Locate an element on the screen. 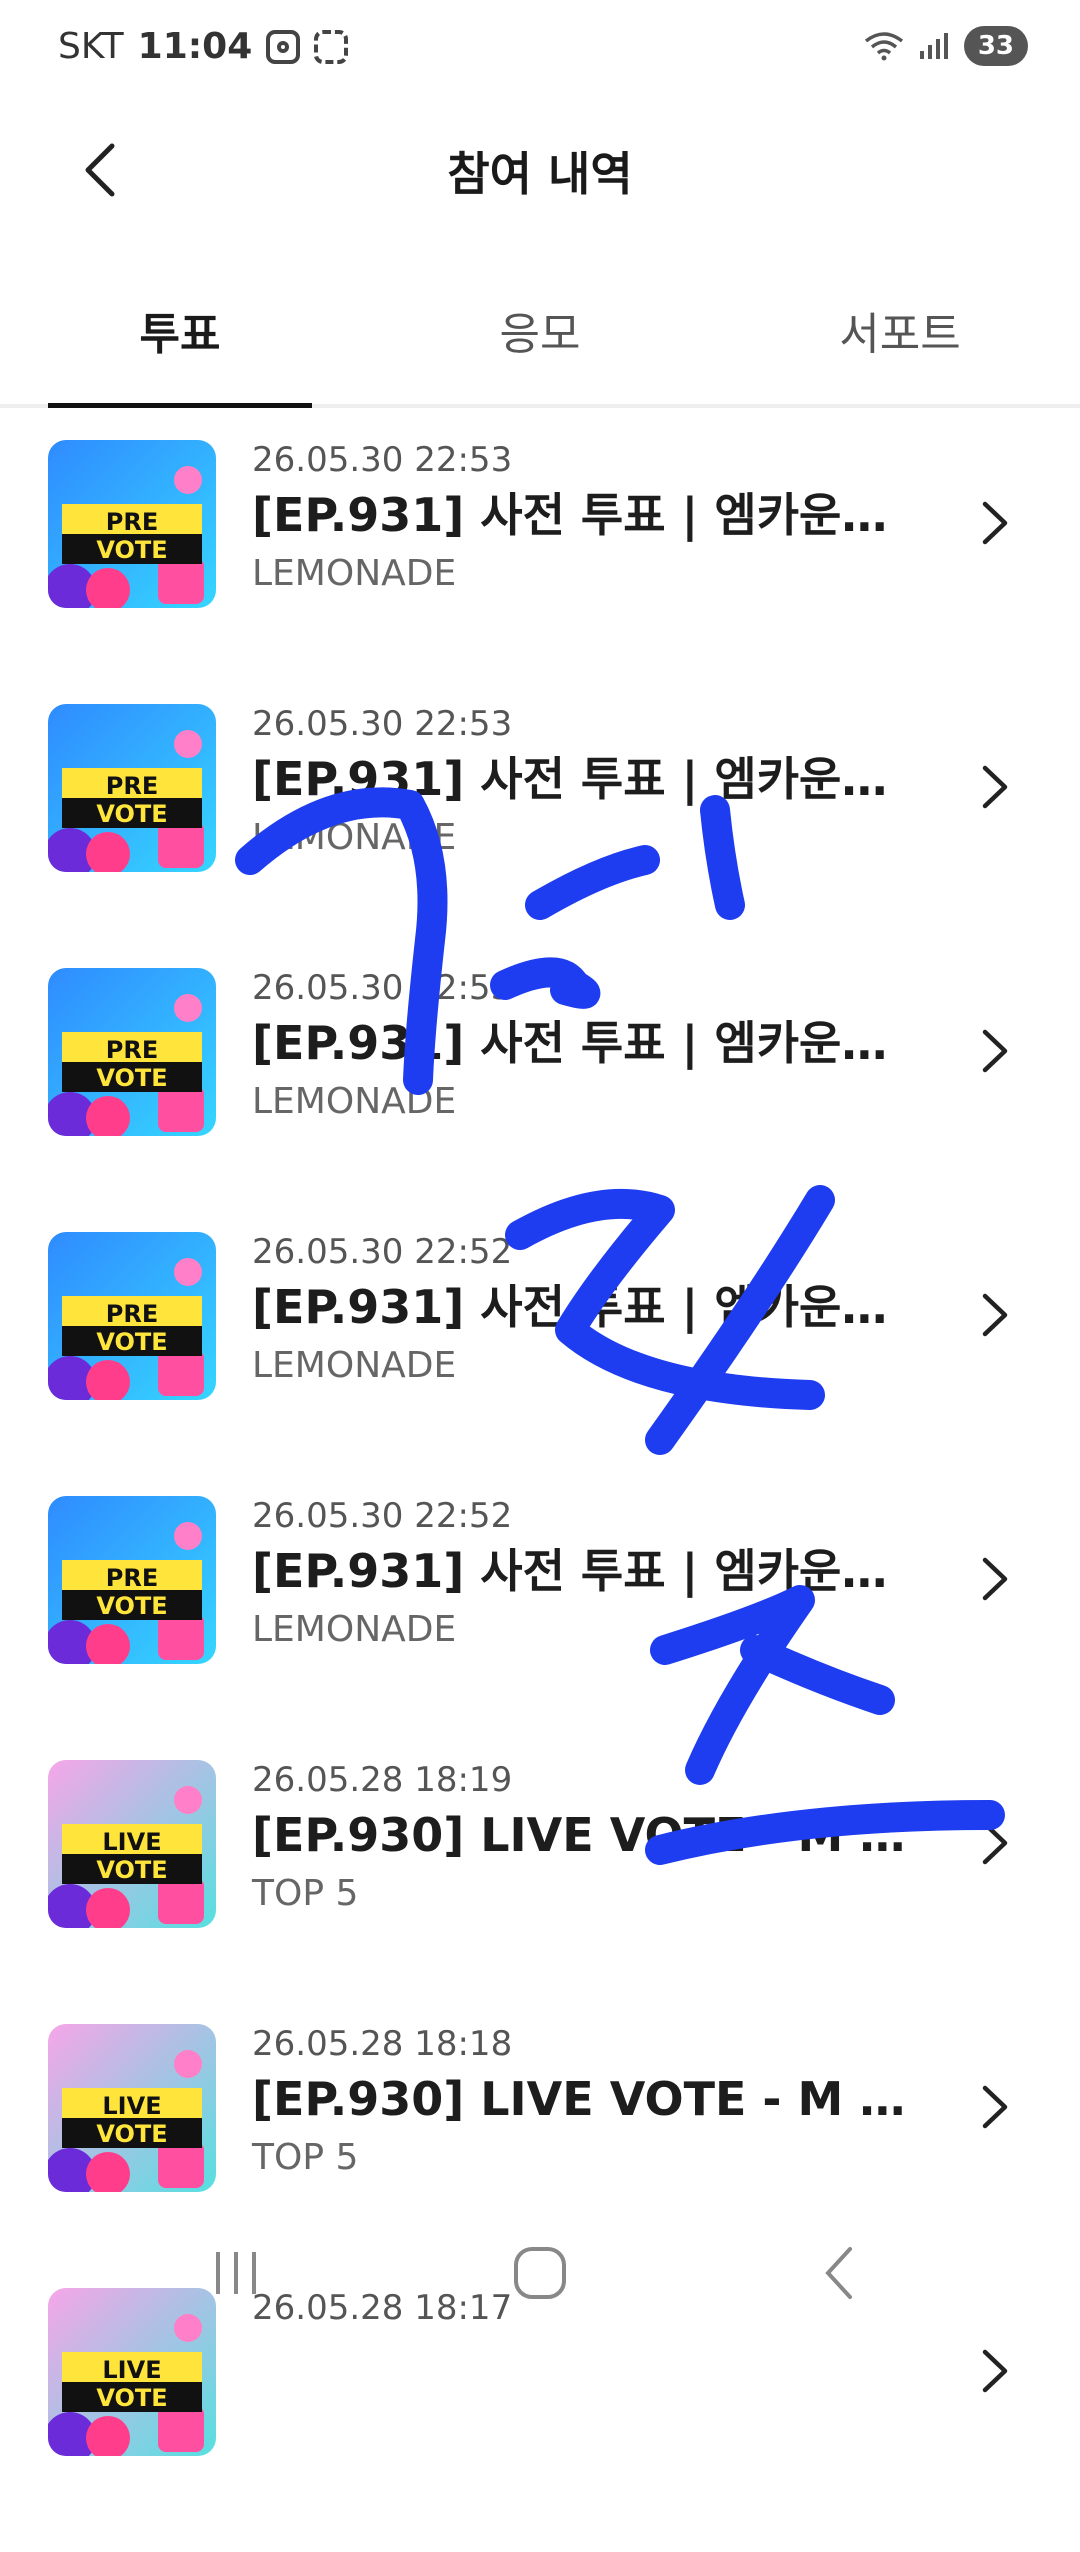 The height and width of the screenshot is (2552, 1080). home-icon is located at coordinates (540, 2273).